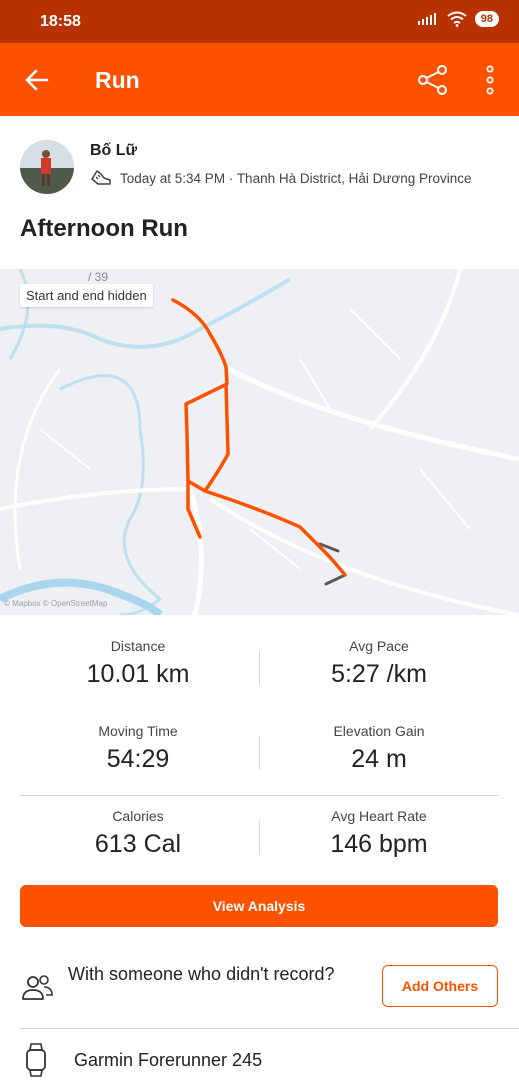  I want to click on status-time: 18:58, so click(60, 21).